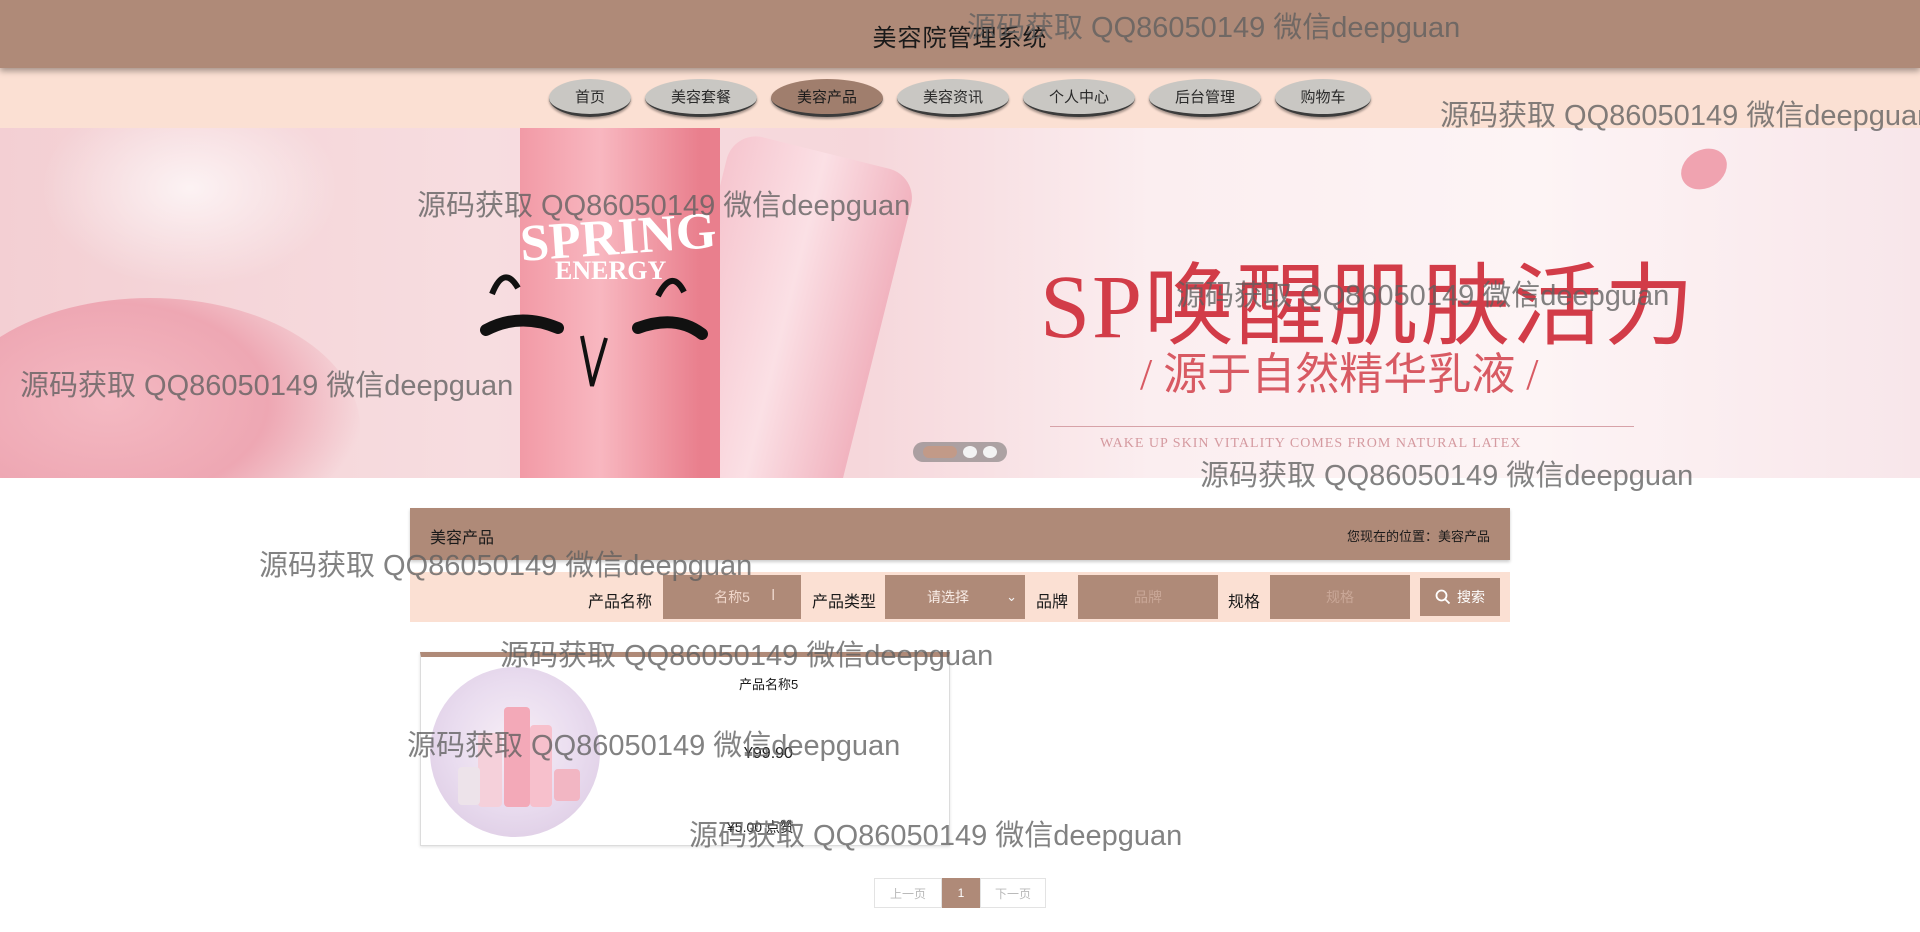  I want to click on product-type-selected: 请选择, so click(948, 597).